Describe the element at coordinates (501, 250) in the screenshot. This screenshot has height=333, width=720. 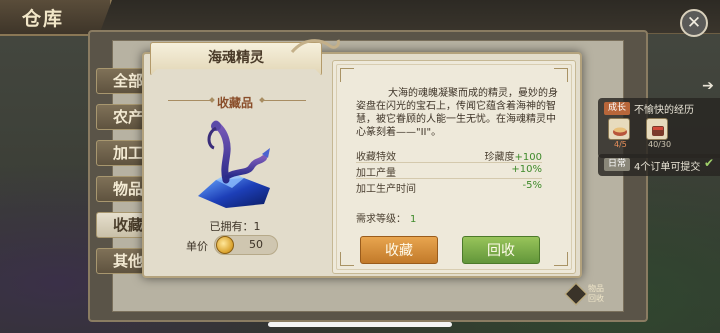
I see `recycle-button: 回收` at that location.